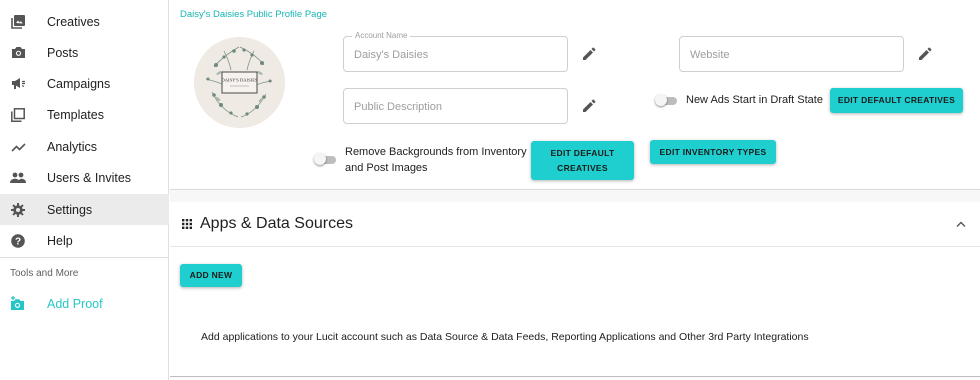 The width and height of the screenshot is (980, 380). Describe the element at coordinates (79, 83) in the screenshot. I see `sidebar-item-label: Campaigns` at that location.